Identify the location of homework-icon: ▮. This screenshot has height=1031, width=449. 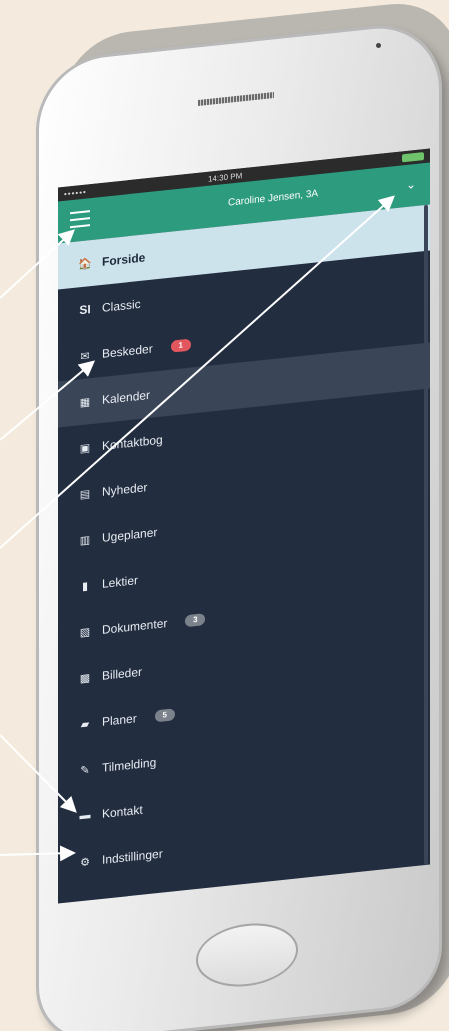
(85, 586).